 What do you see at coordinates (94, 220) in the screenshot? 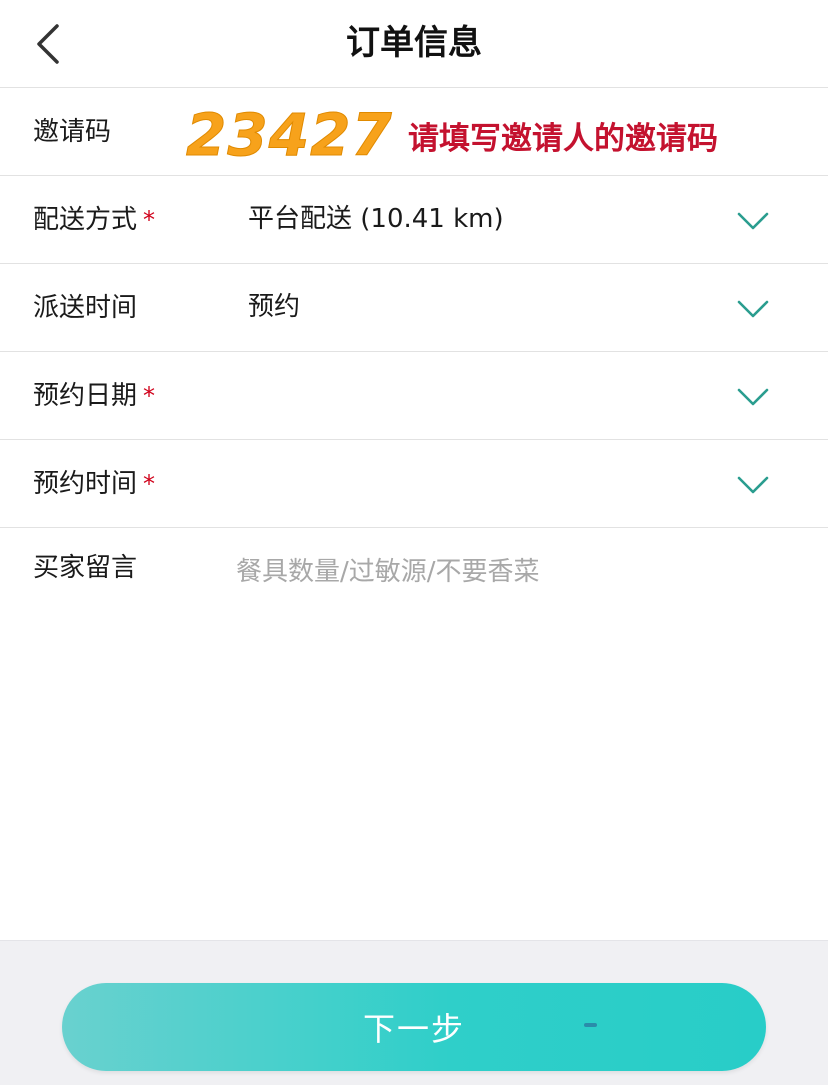
I see `delivery-method-label: 配送方式 *` at bounding box center [94, 220].